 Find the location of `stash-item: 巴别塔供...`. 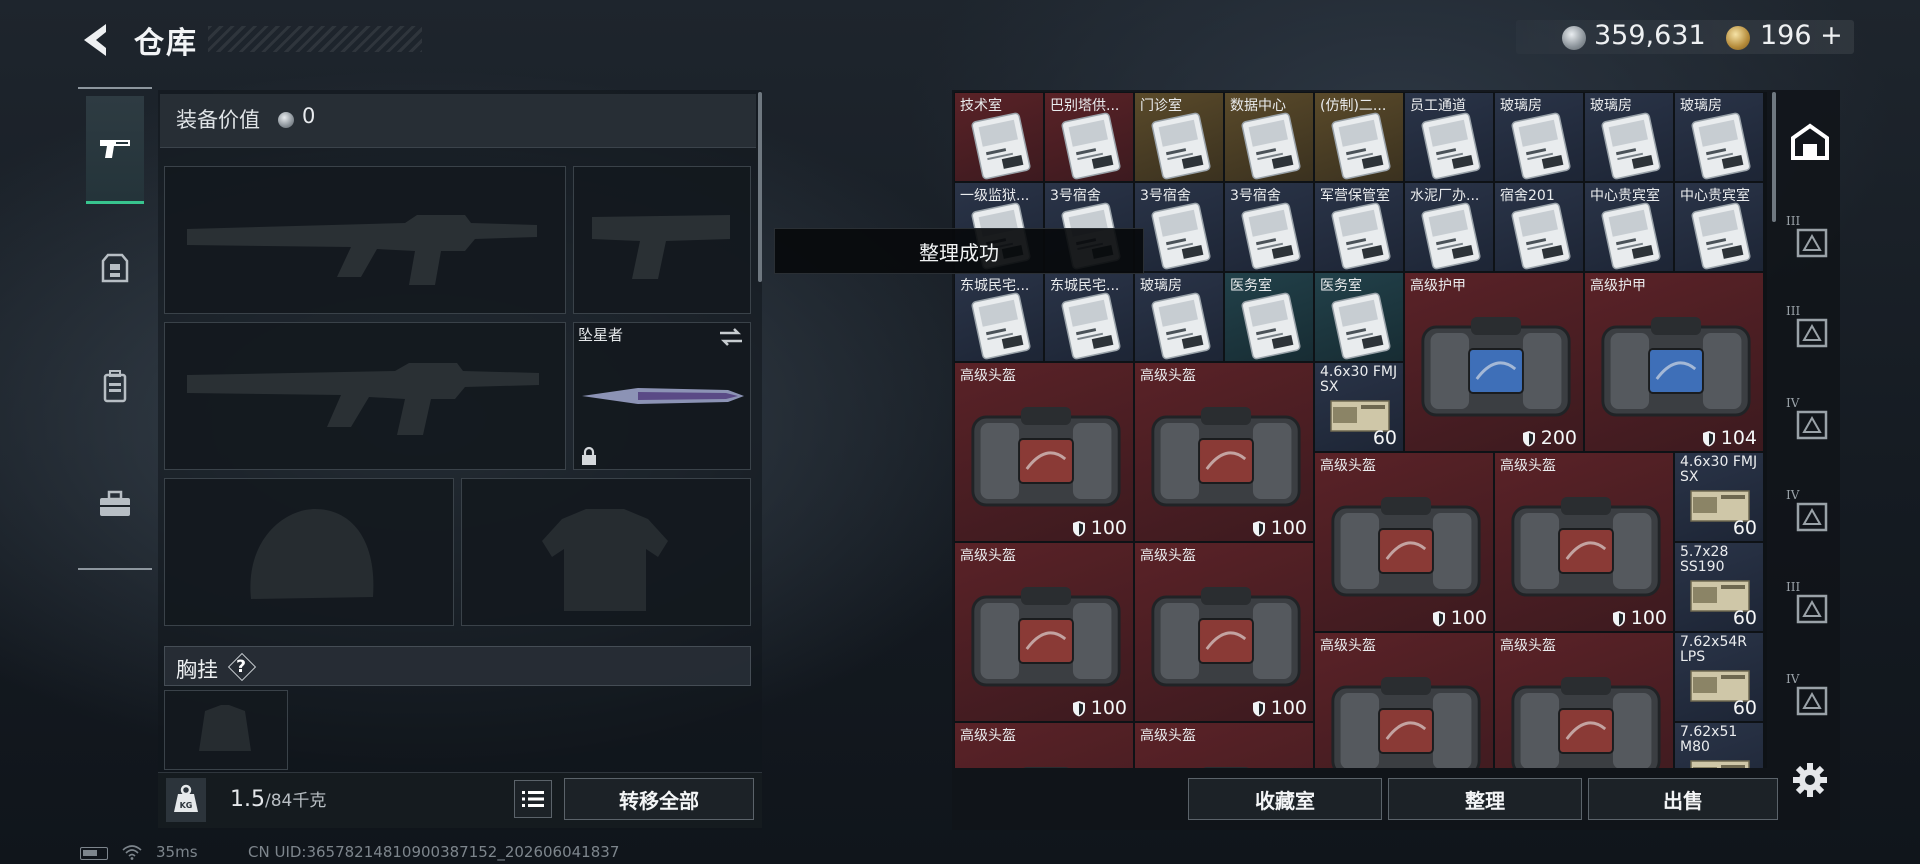

stash-item: 巴别塔供... is located at coordinates (1089, 137).